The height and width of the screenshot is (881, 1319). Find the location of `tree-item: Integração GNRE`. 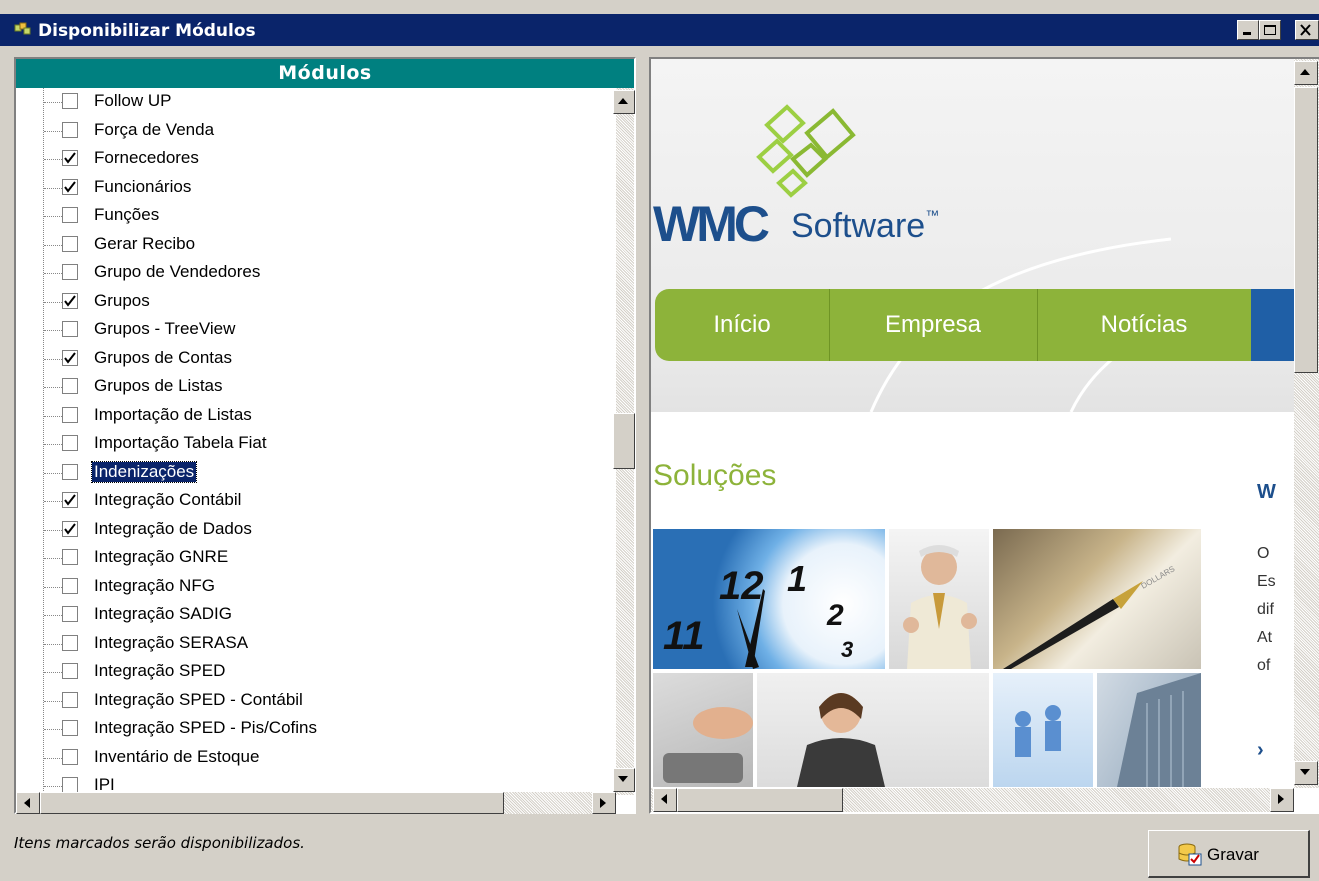

tree-item: Integração GNRE is located at coordinates (316, 558).